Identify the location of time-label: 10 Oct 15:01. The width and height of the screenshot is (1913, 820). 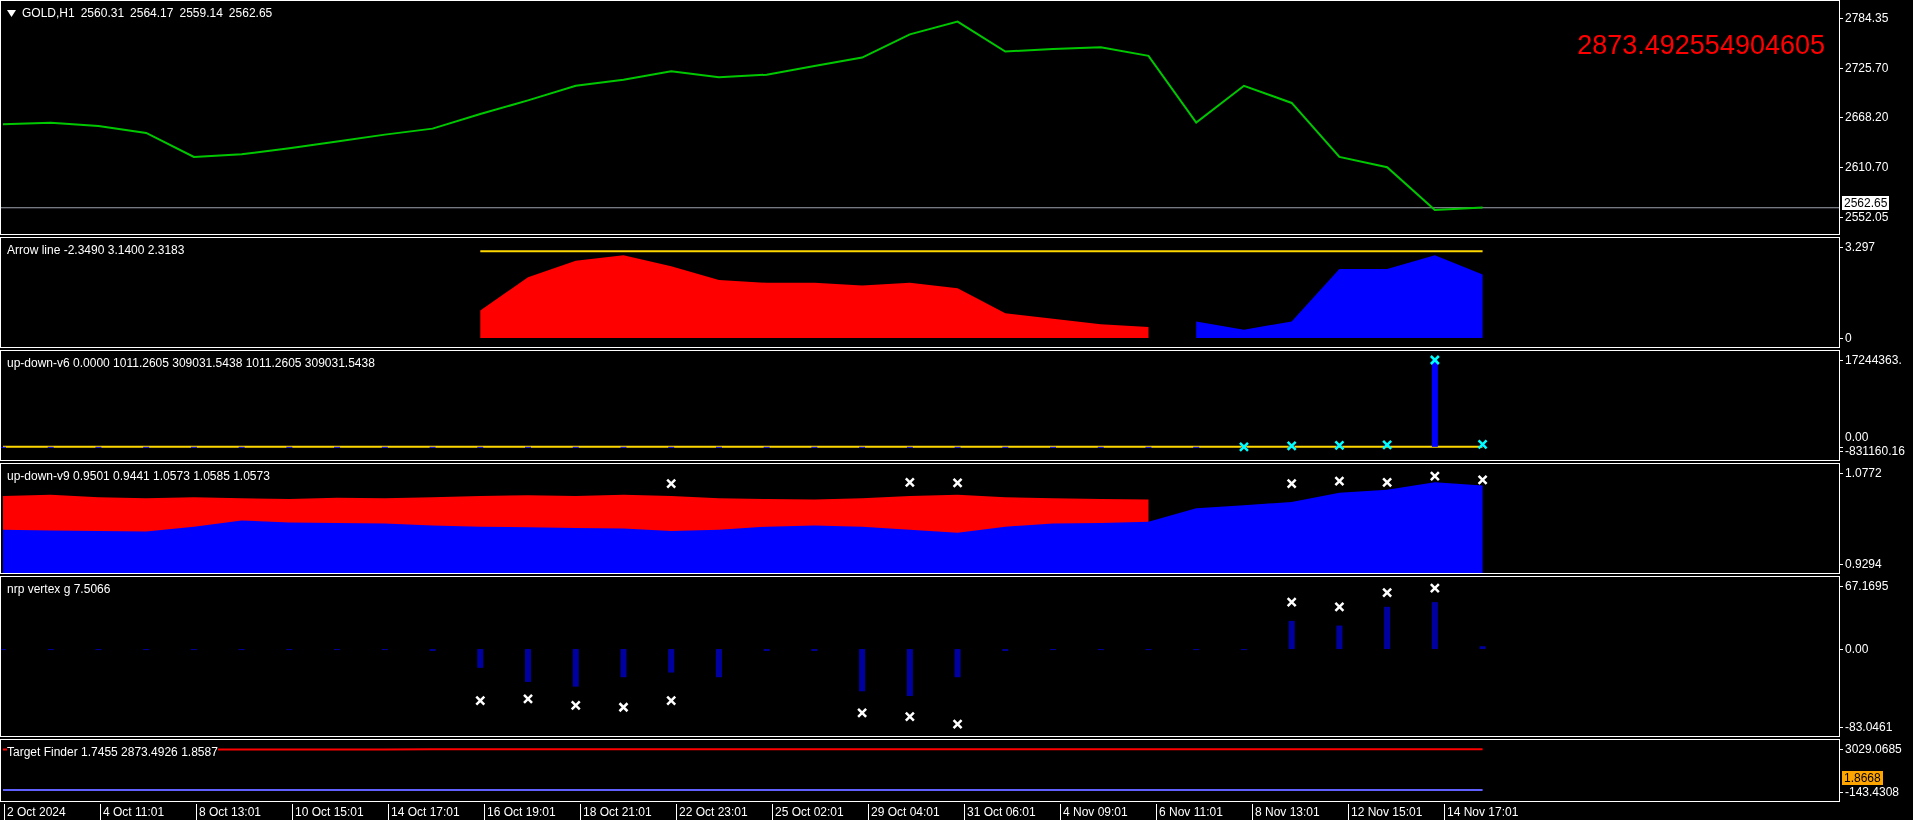
(340, 812).